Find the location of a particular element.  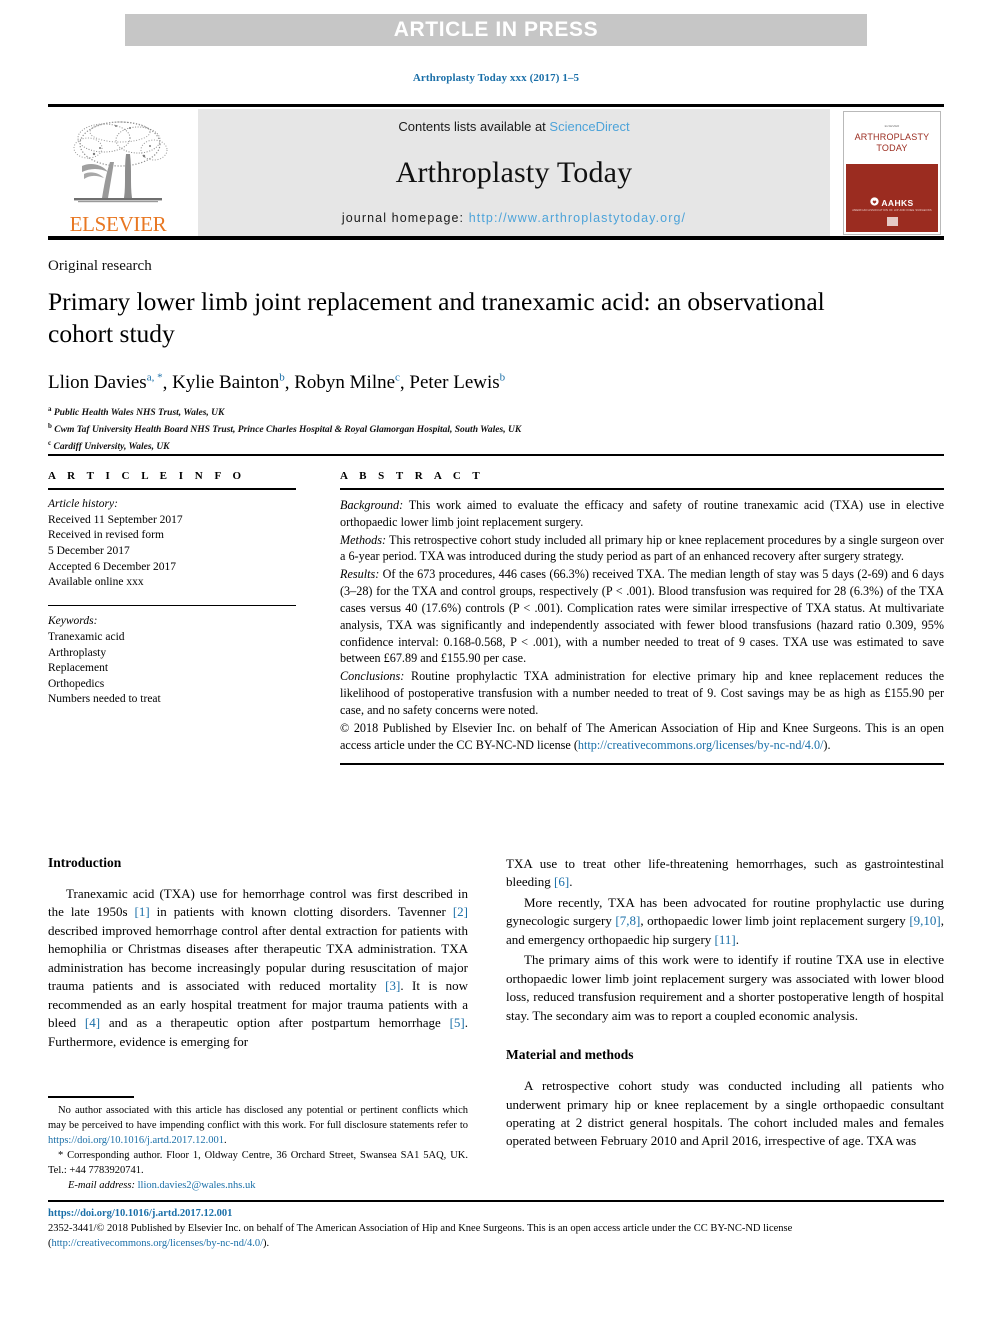

author-3: Peter Lewisb is located at coordinates (457, 382).